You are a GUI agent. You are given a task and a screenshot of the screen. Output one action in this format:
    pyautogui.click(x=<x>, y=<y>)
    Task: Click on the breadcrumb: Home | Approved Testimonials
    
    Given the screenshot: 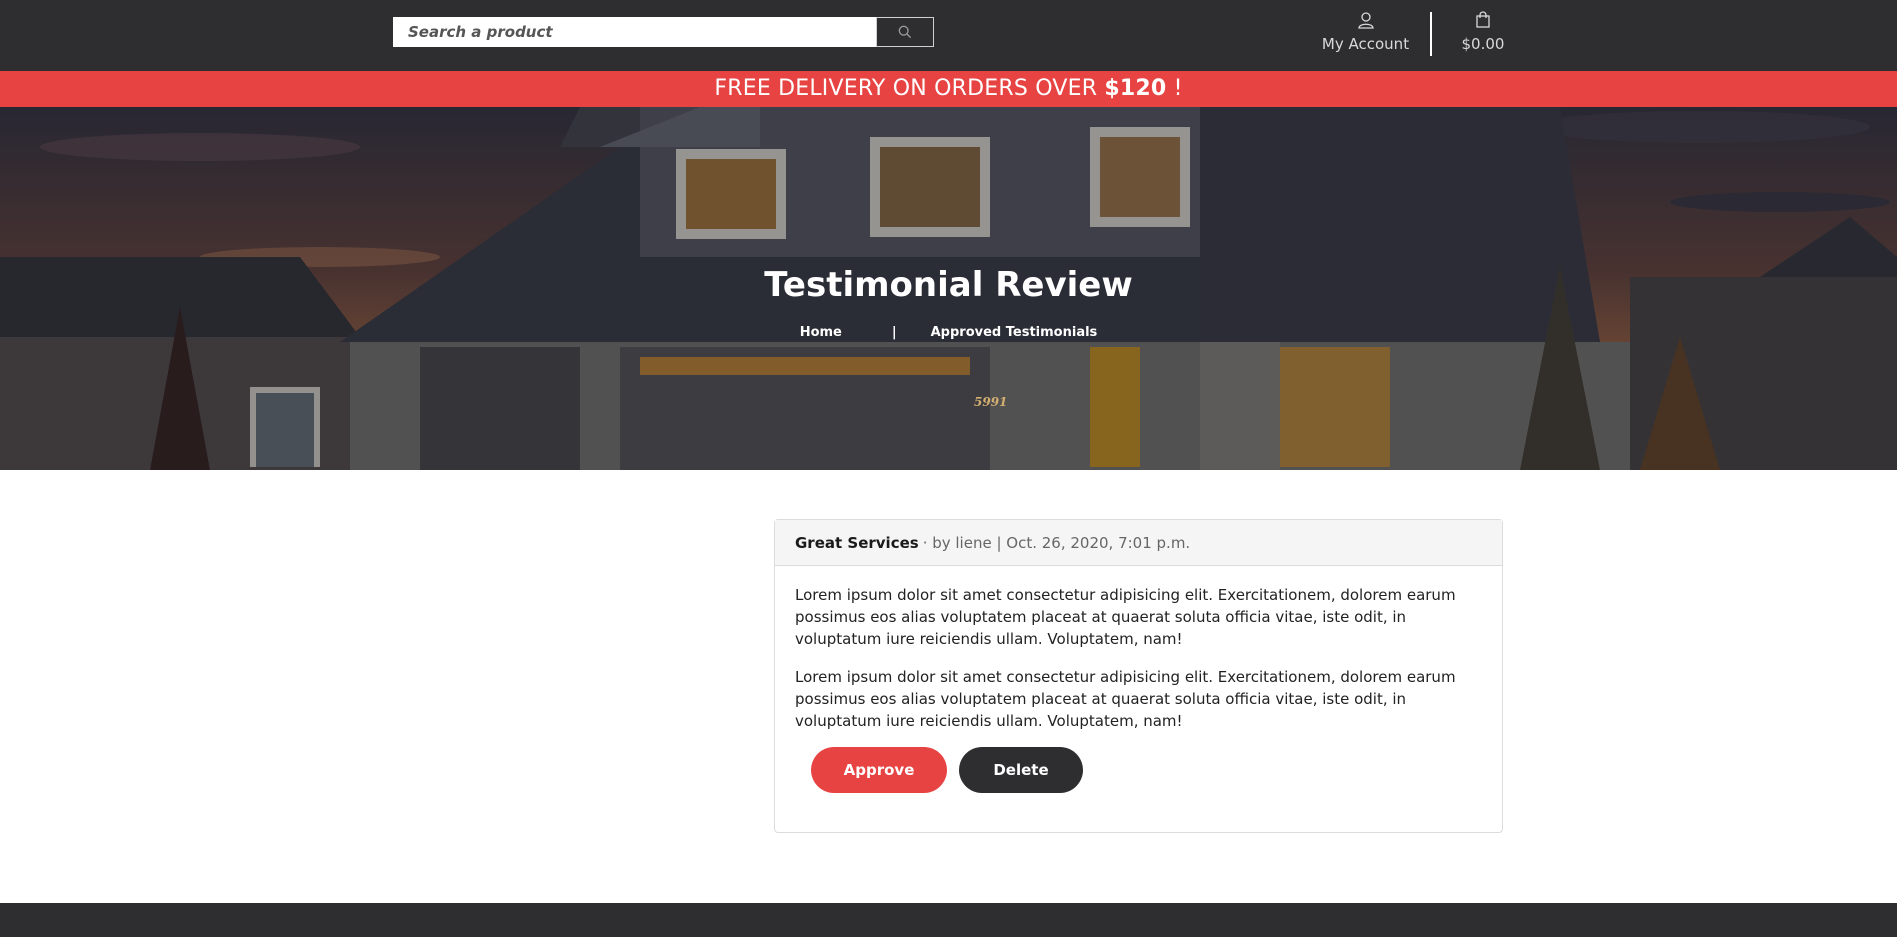 What is the action you would take?
    pyautogui.click(x=948, y=332)
    